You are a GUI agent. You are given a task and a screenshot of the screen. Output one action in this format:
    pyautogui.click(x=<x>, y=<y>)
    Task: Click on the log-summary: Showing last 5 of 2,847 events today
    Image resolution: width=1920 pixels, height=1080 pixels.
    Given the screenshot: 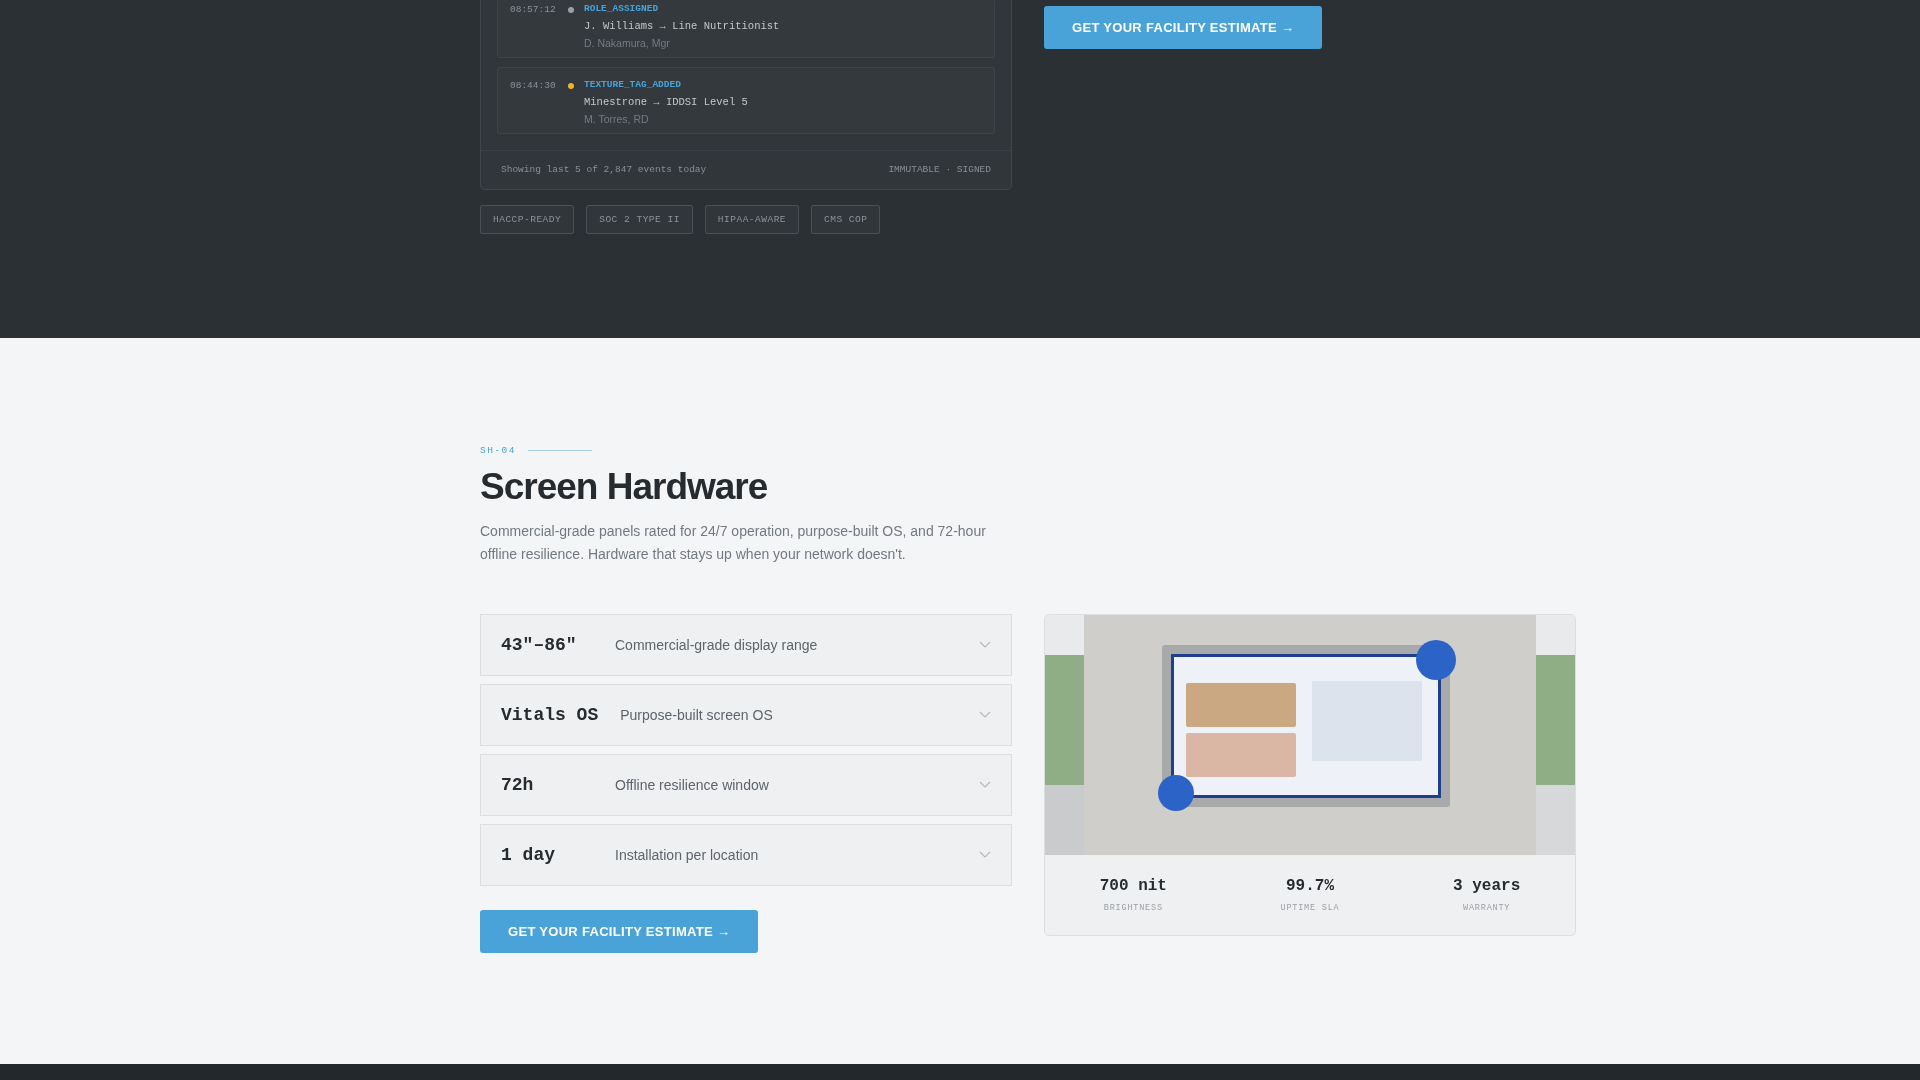 What is the action you would take?
    pyautogui.click(x=604, y=169)
    